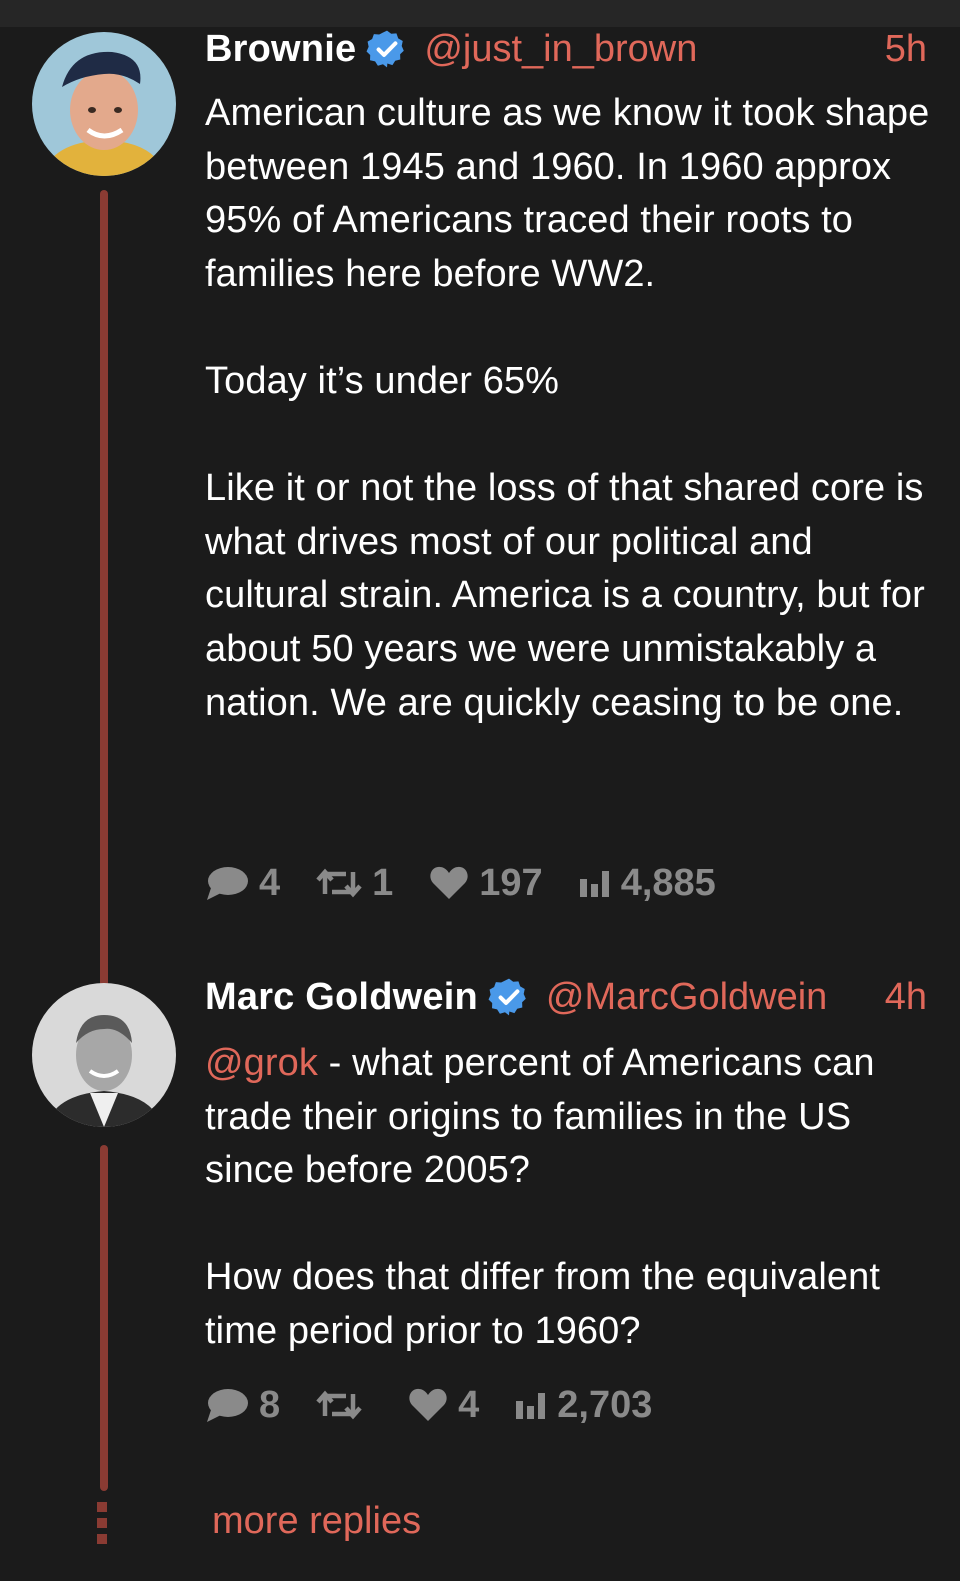 This screenshot has width=960, height=1581. Describe the element at coordinates (316, 1521) in the screenshot. I see `more-replies-link: more replies` at that location.